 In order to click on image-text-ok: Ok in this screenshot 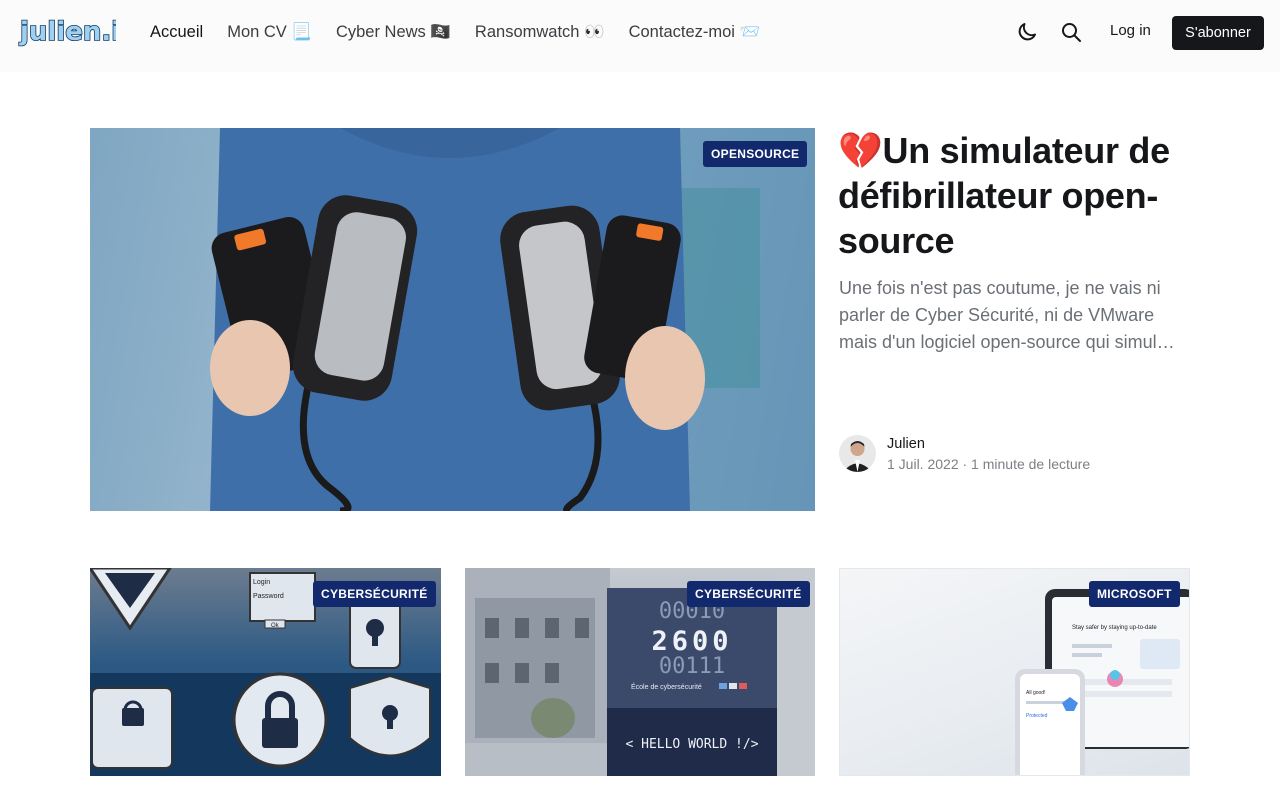, I will do `click(275, 626)`.